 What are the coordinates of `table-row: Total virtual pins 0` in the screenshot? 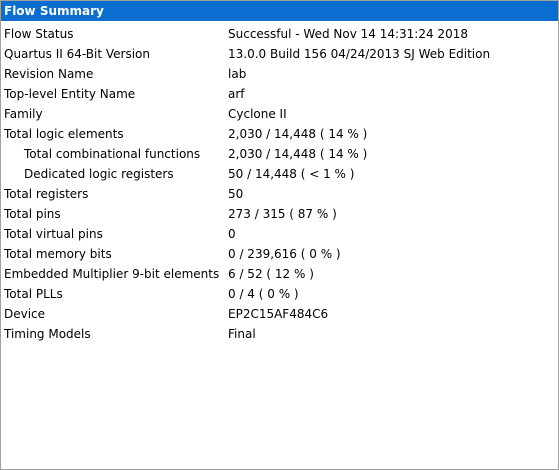 It's located at (279, 235).